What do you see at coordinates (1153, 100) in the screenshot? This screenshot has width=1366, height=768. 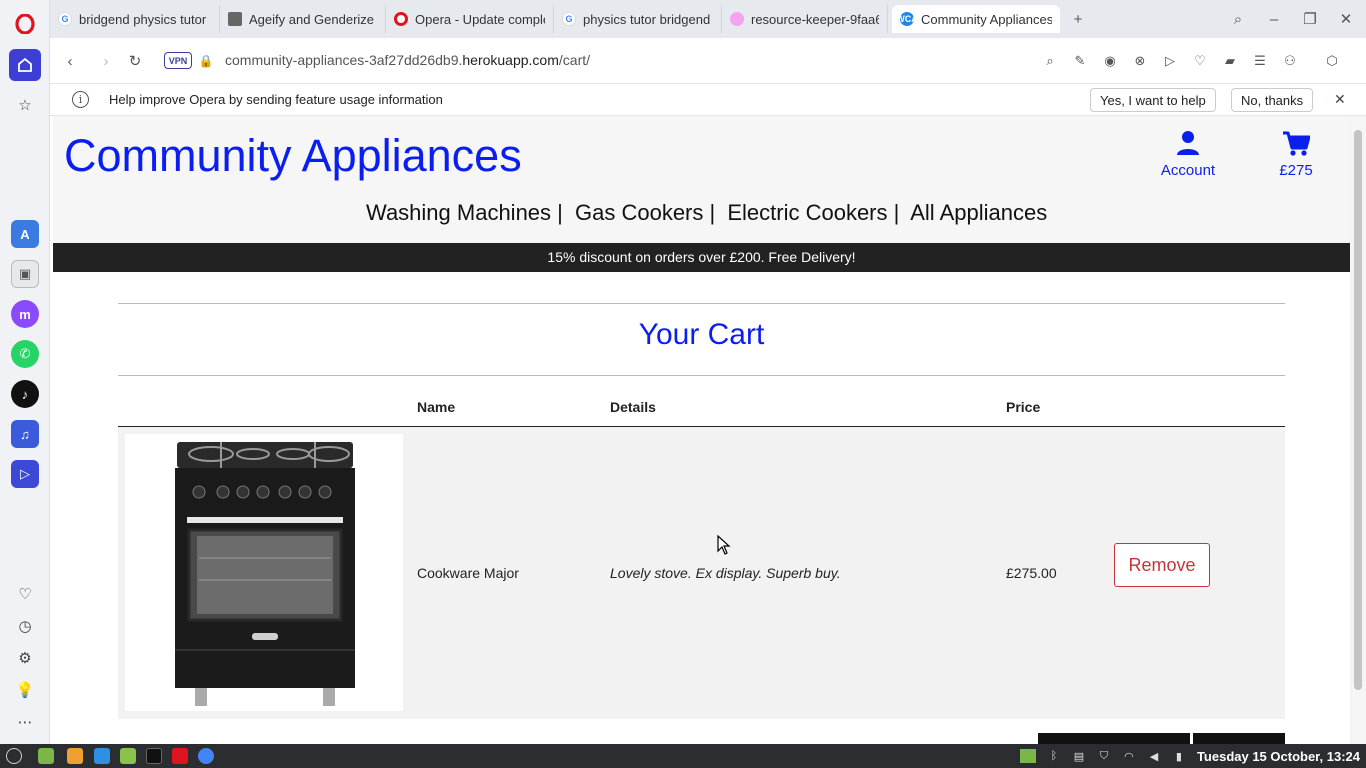 I see `yes-help-button: Yes, I want to help` at bounding box center [1153, 100].